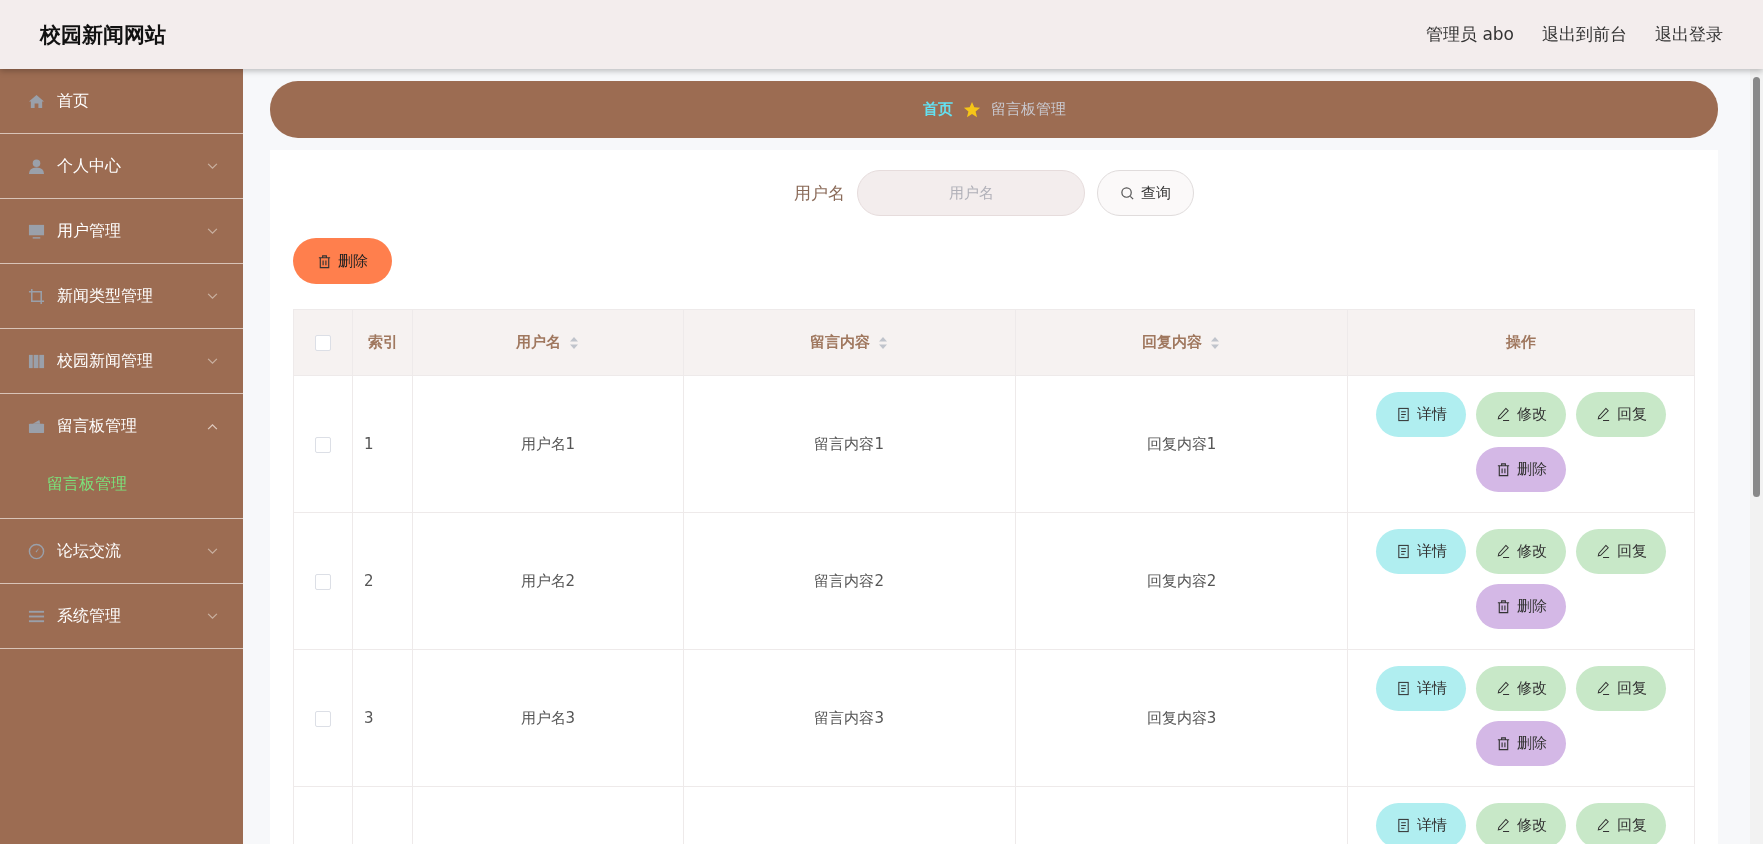 Image resolution: width=1763 pixels, height=844 pixels. I want to click on sidebar-item: 新闻类型管理, so click(121, 296).